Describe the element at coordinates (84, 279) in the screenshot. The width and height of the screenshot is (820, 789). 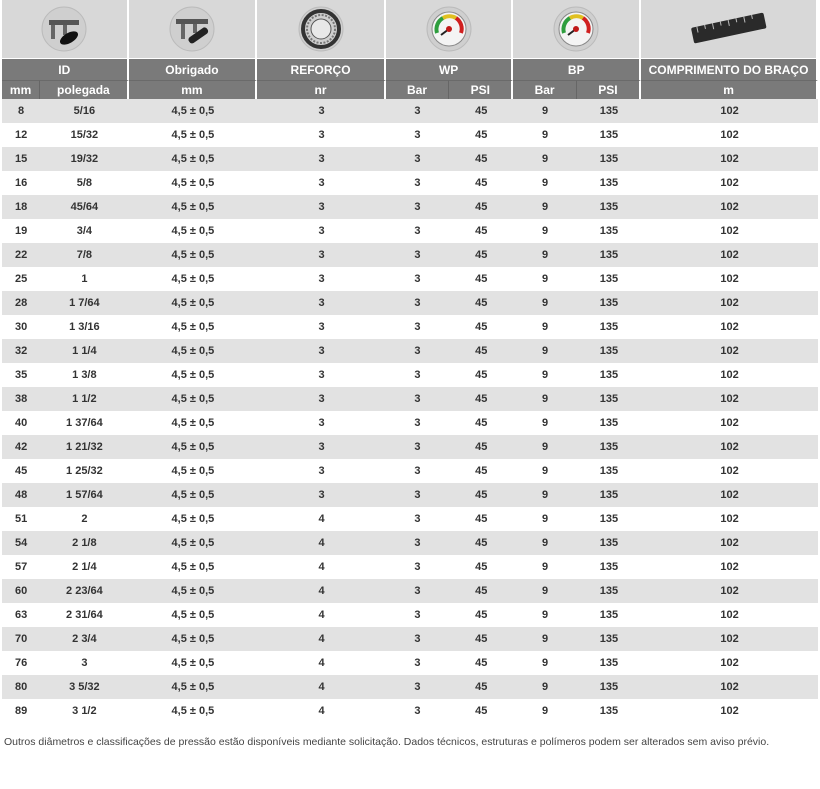
I see `cell-polegada: 1` at that location.